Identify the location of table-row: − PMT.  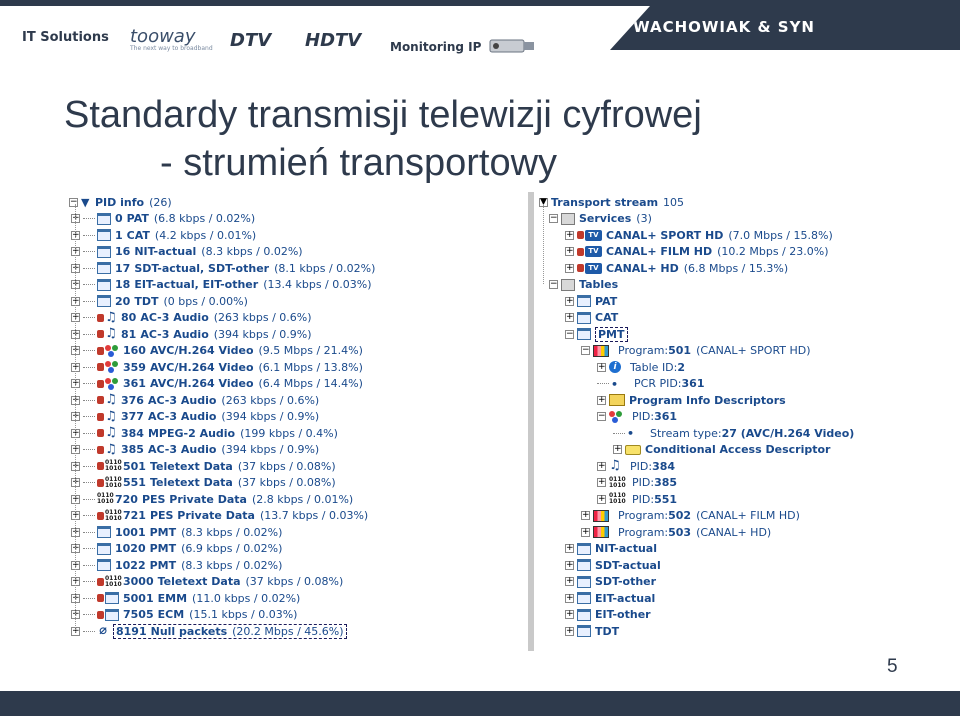
(596, 334).